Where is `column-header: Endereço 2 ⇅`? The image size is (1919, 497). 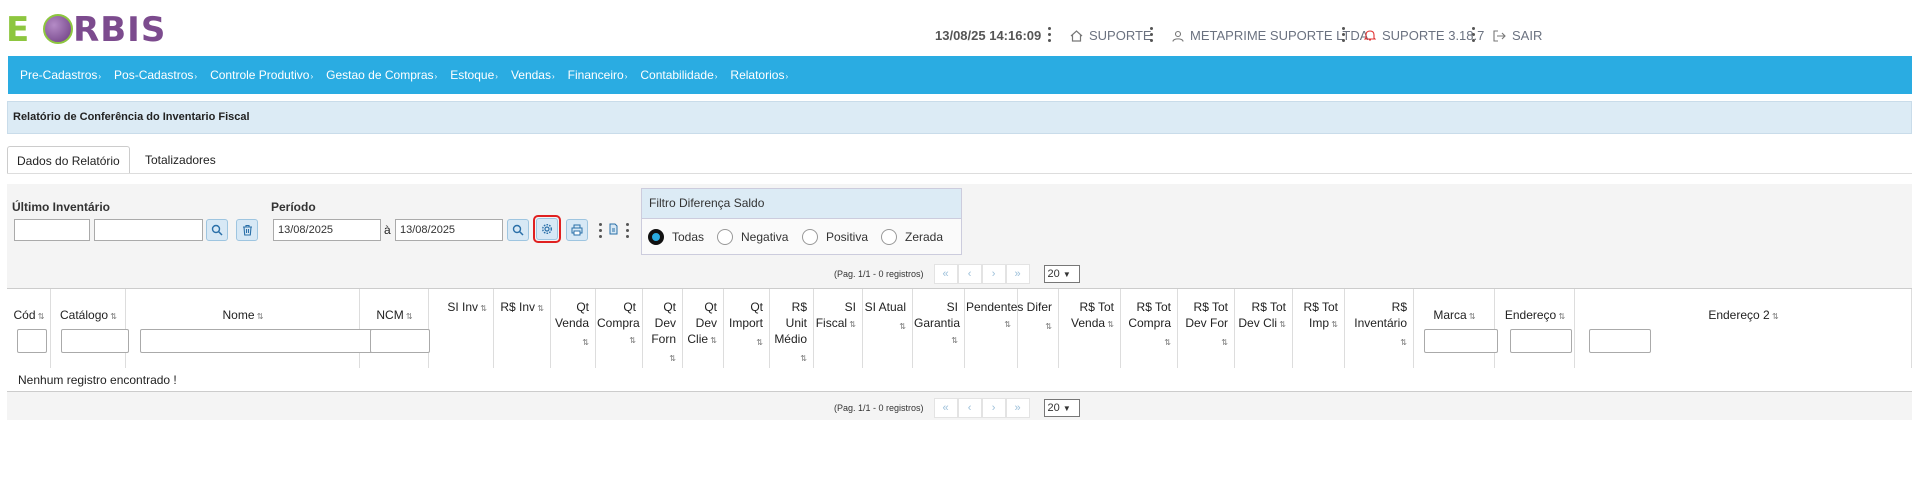
column-header: Endereço 2 ⇅ is located at coordinates (1743, 329).